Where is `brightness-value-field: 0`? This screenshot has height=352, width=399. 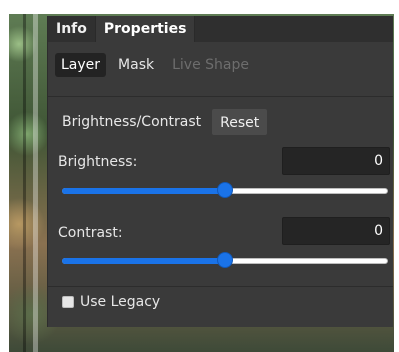 brightness-value-field: 0 is located at coordinates (336, 161).